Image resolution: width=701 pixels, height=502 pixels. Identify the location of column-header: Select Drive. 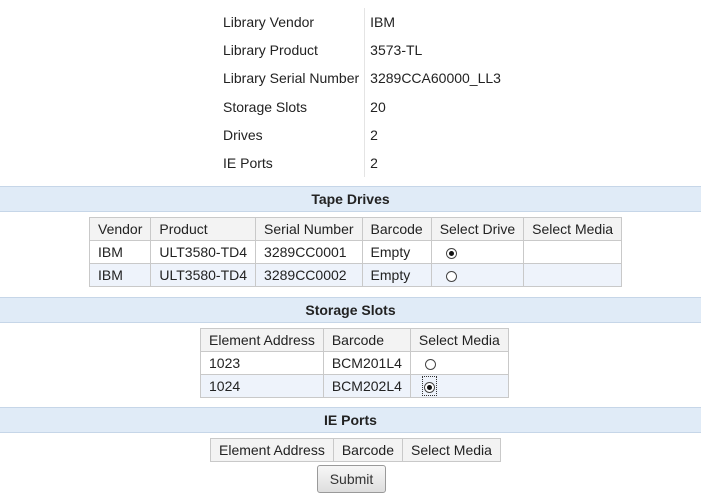
(477, 229).